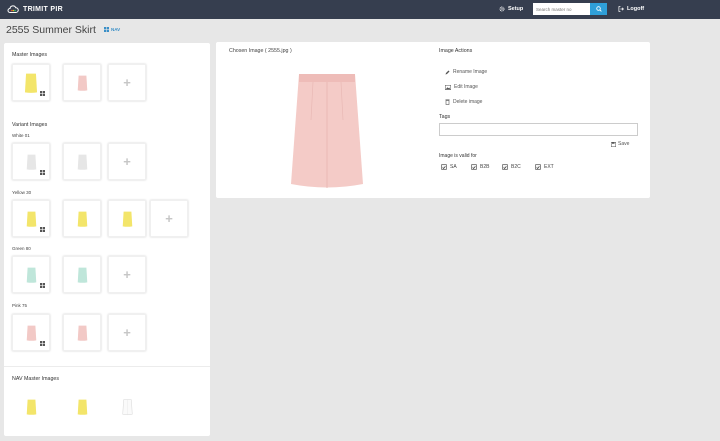  What do you see at coordinates (260, 51) in the screenshot?
I see `chosen-image-label: Chosen Image ( 2555.jpg )` at bounding box center [260, 51].